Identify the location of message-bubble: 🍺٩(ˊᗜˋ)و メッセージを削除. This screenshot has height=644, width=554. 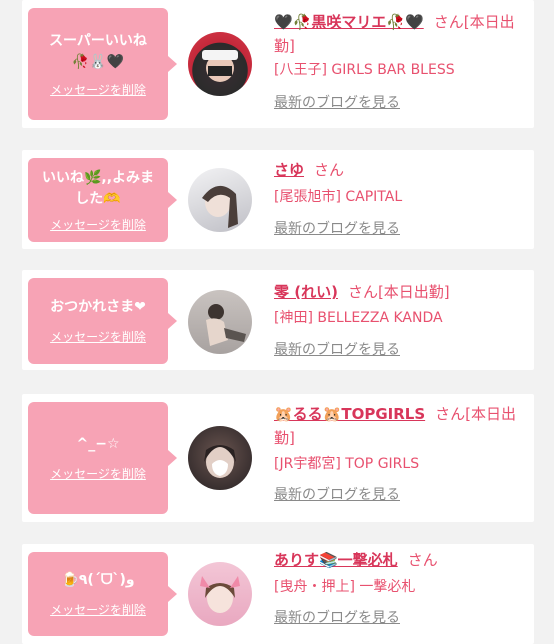
(102, 594).